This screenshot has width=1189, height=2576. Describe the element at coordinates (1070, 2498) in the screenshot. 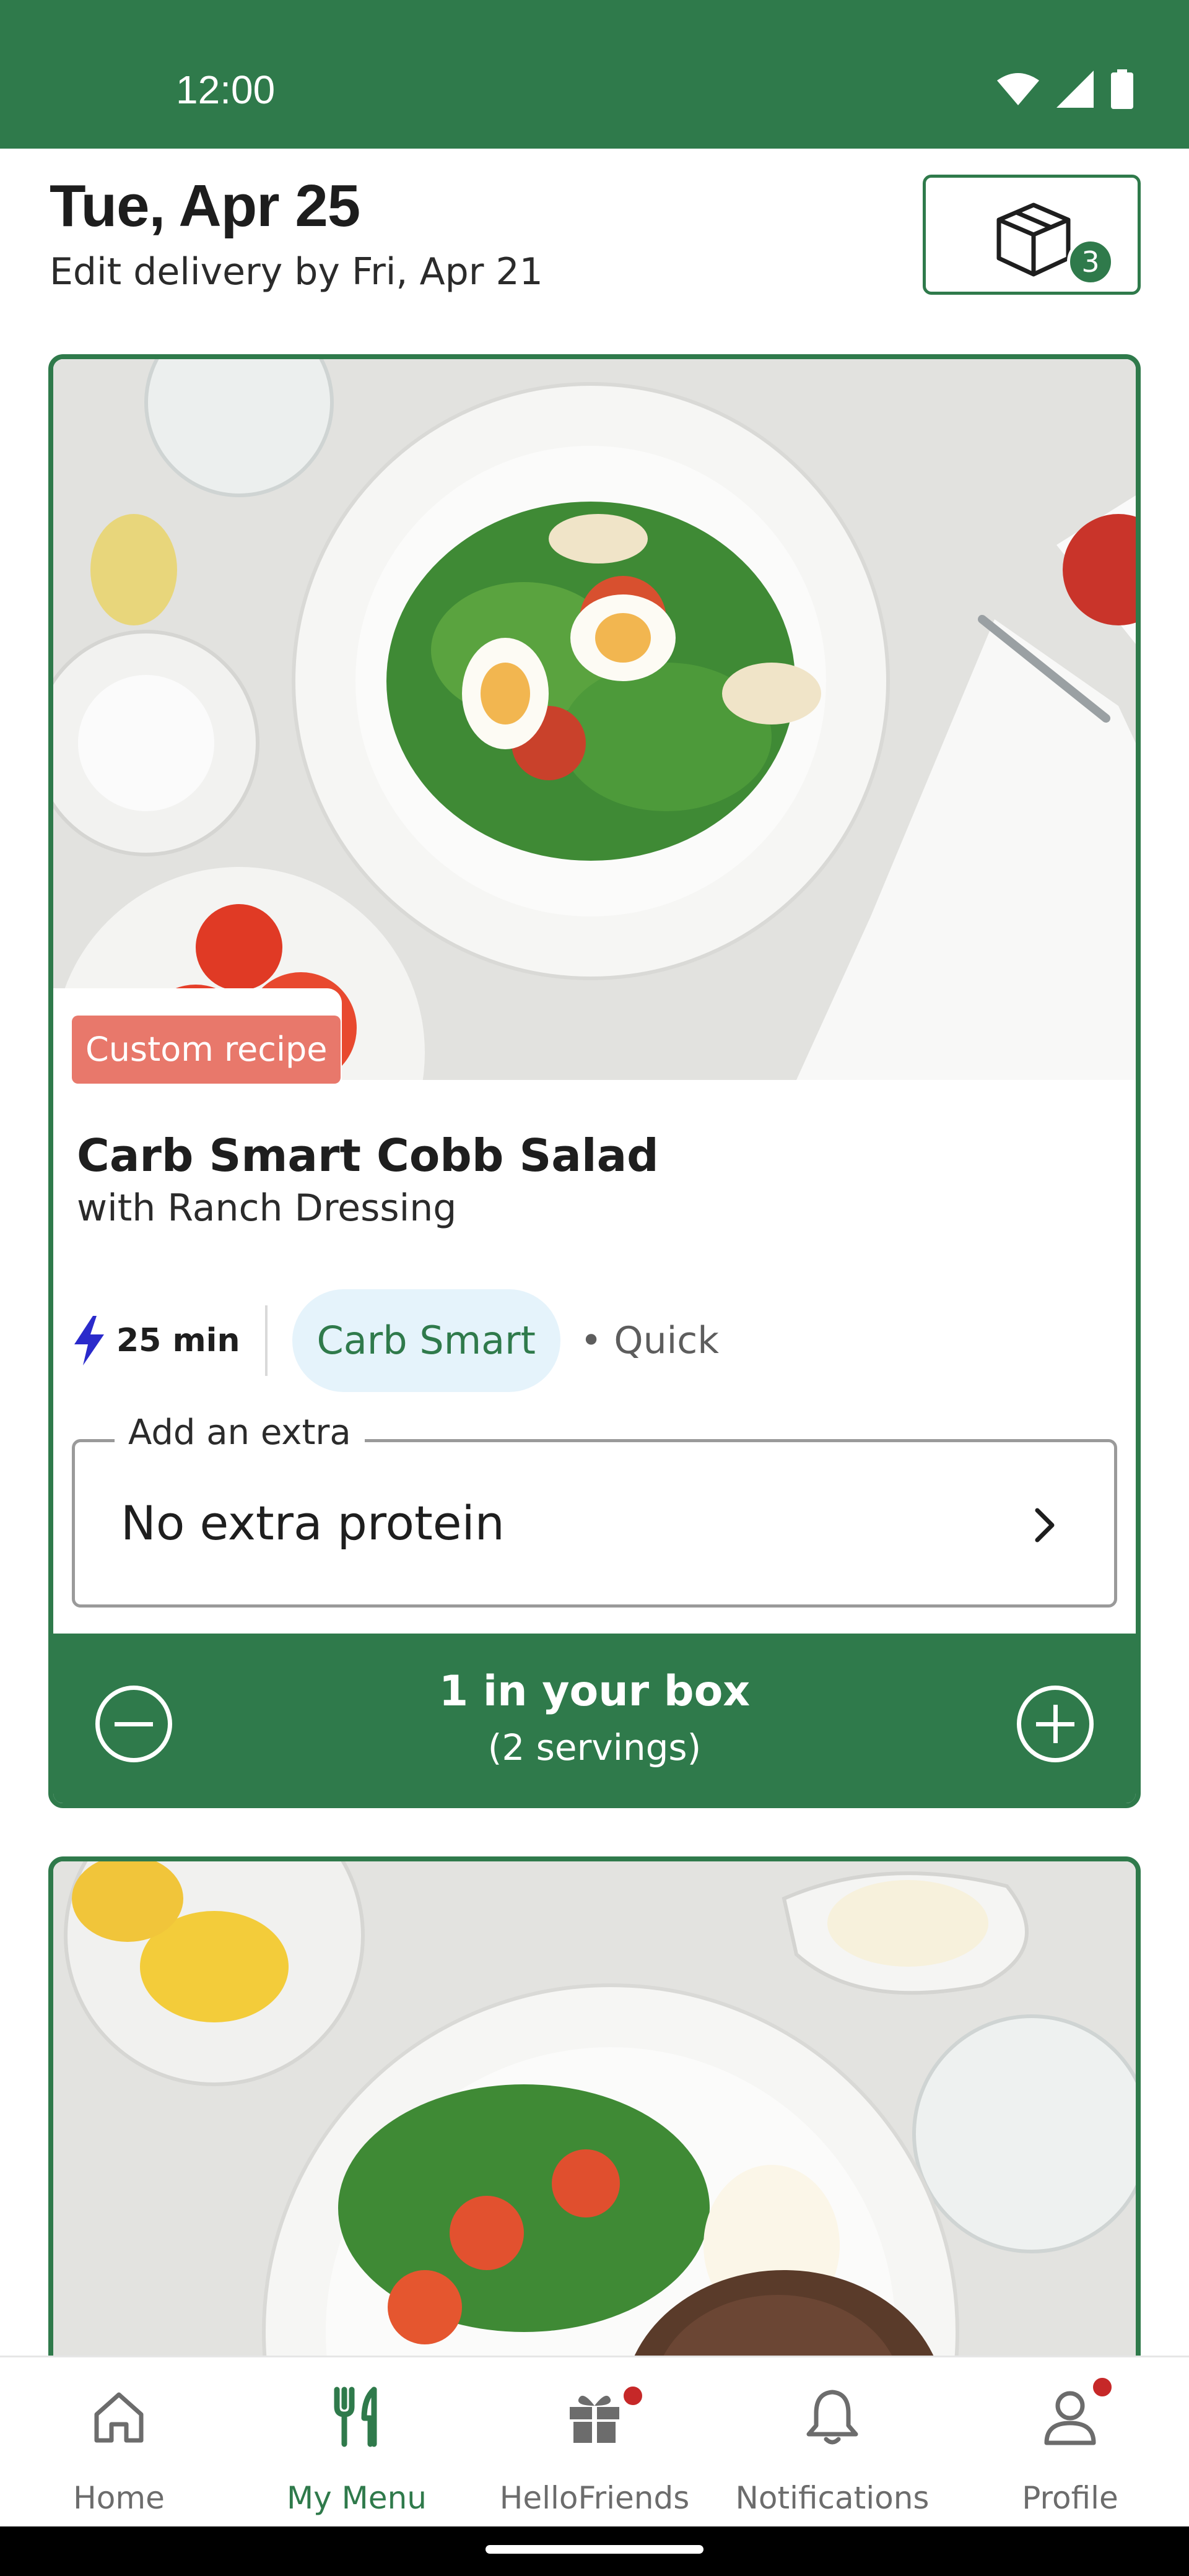

I see `nav-profile-label: Profile` at that location.